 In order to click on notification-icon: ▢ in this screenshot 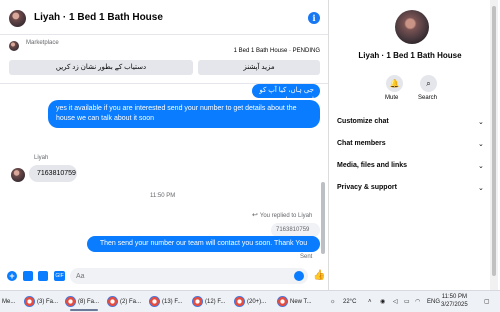, I will do `click(487, 302)`.